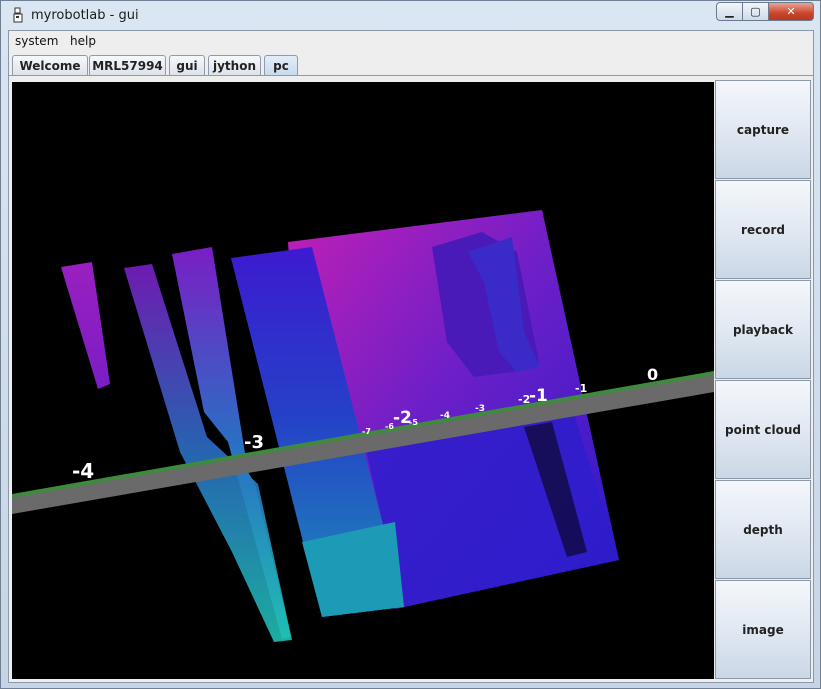 This screenshot has height=689, width=821. What do you see at coordinates (524, 399) in the screenshot?
I see `axis-label-minus2-small: -2` at bounding box center [524, 399].